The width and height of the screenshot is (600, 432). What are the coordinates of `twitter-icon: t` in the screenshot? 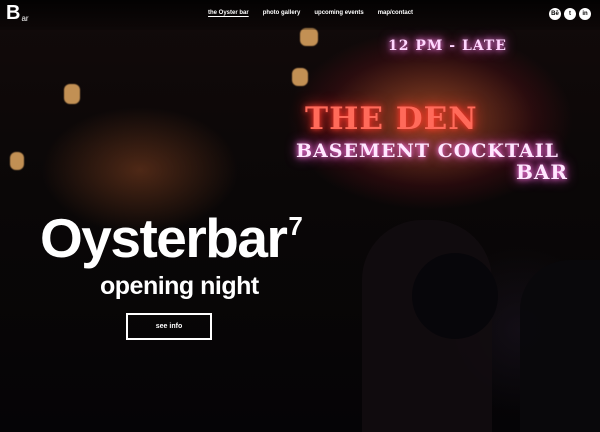 It's located at (570, 14).